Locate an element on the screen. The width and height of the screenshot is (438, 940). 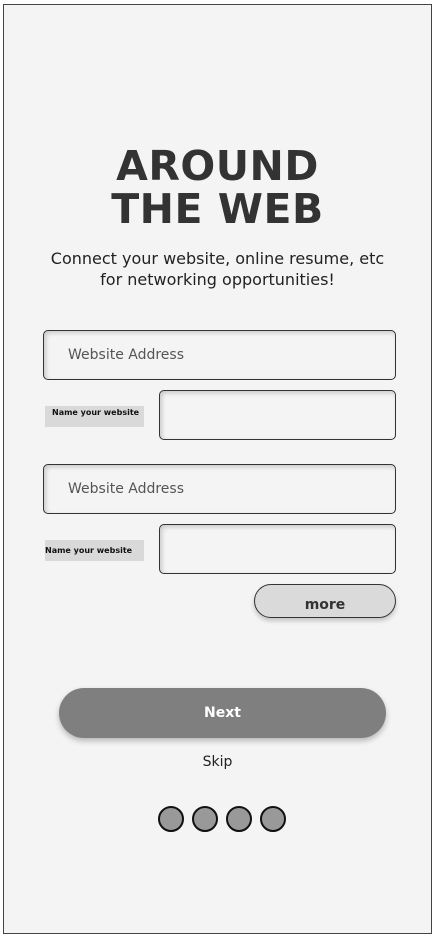
skip-link: Skip is located at coordinates (217, 762).